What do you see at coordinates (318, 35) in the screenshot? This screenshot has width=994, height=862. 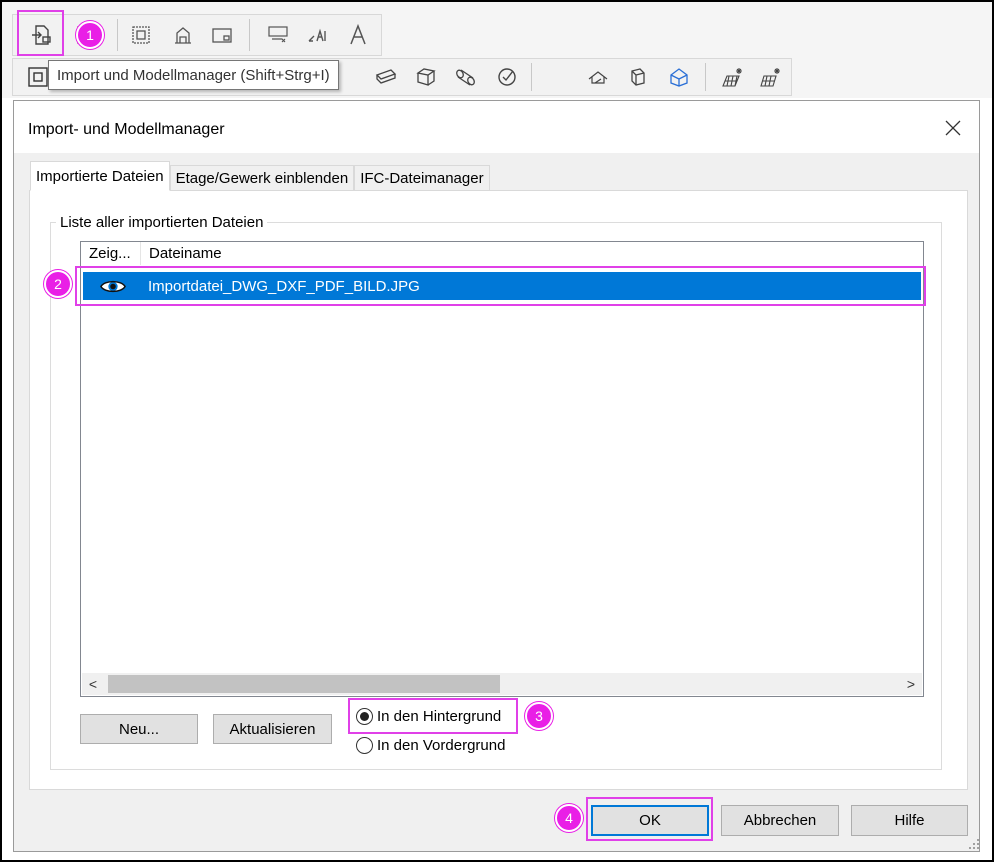 I see `dimension-text-icon` at bounding box center [318, 35].